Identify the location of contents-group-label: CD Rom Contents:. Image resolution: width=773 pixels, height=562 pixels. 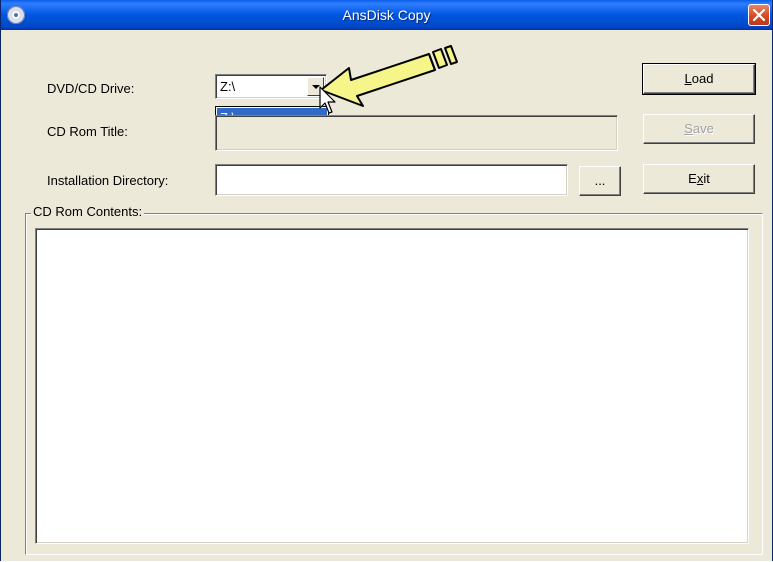
(88, 211).